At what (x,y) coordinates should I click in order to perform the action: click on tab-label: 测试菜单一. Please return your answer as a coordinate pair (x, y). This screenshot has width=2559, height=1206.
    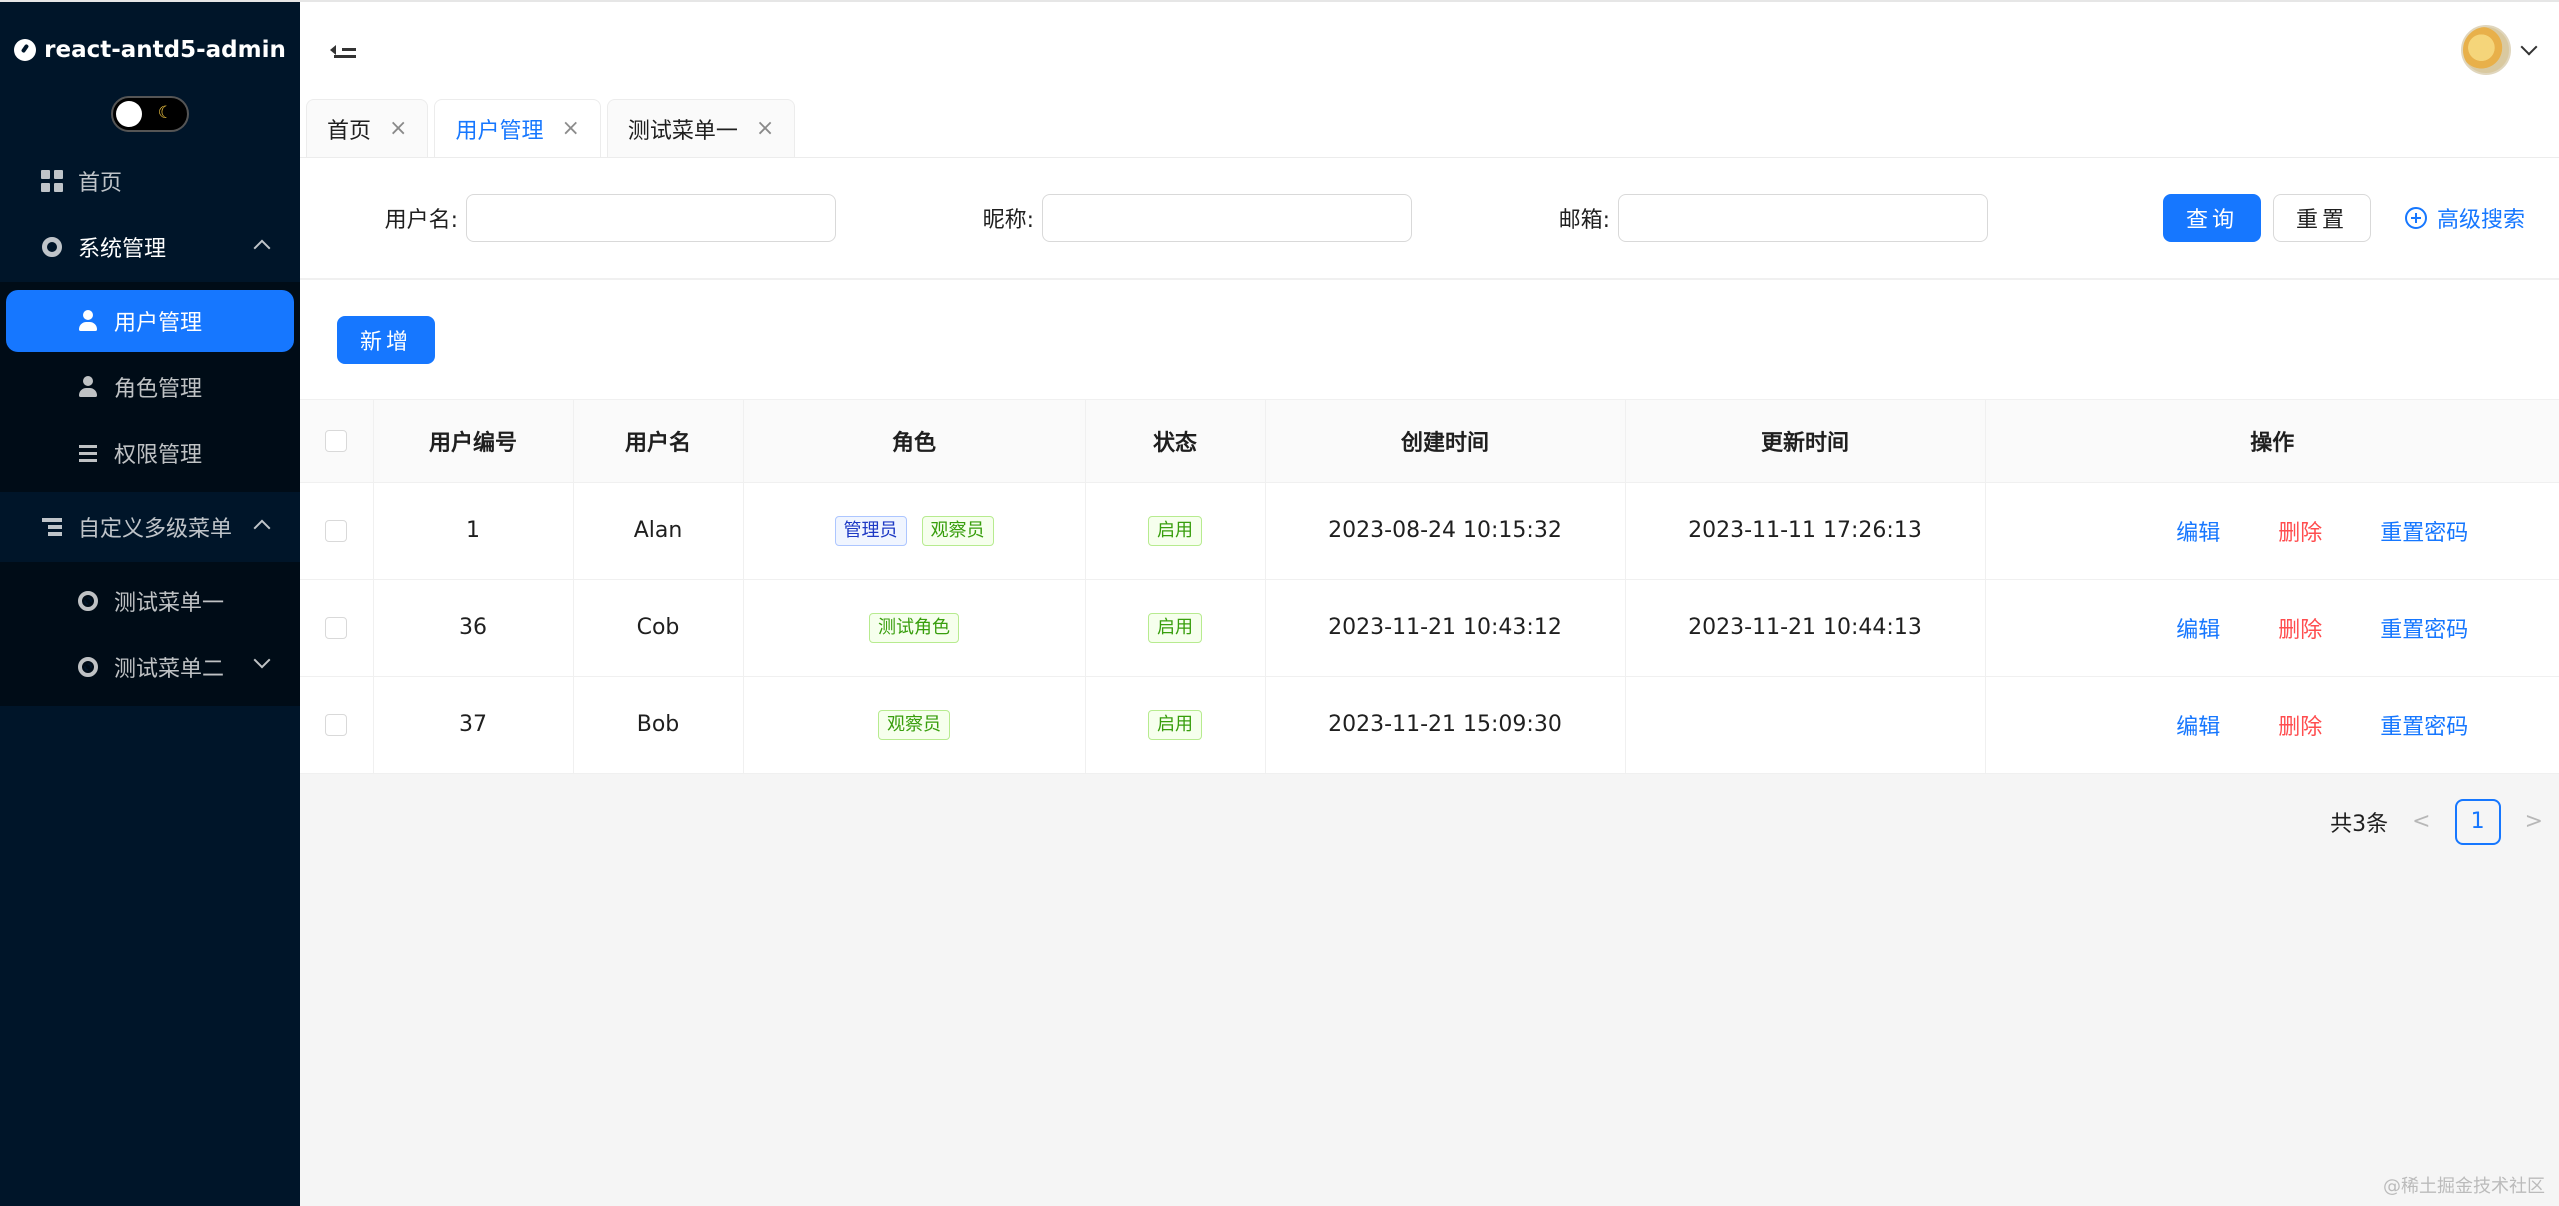
    Looking at the image, I should click on (682, 131).